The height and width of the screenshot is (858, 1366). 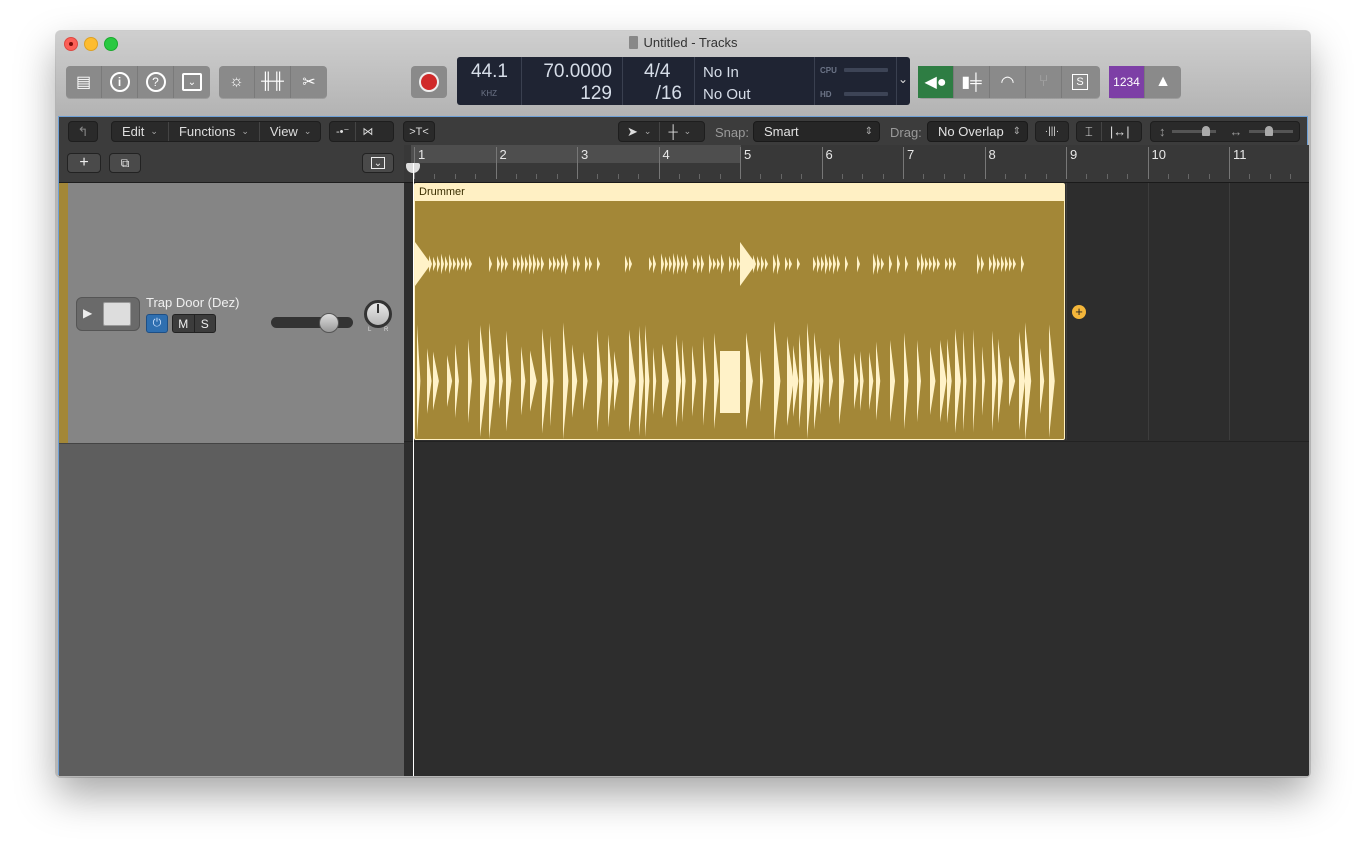 What do you see at coordinates (108, 314) in the screenshot?
I see `track-icon-button: ▶` at bounding box center [108, 314].